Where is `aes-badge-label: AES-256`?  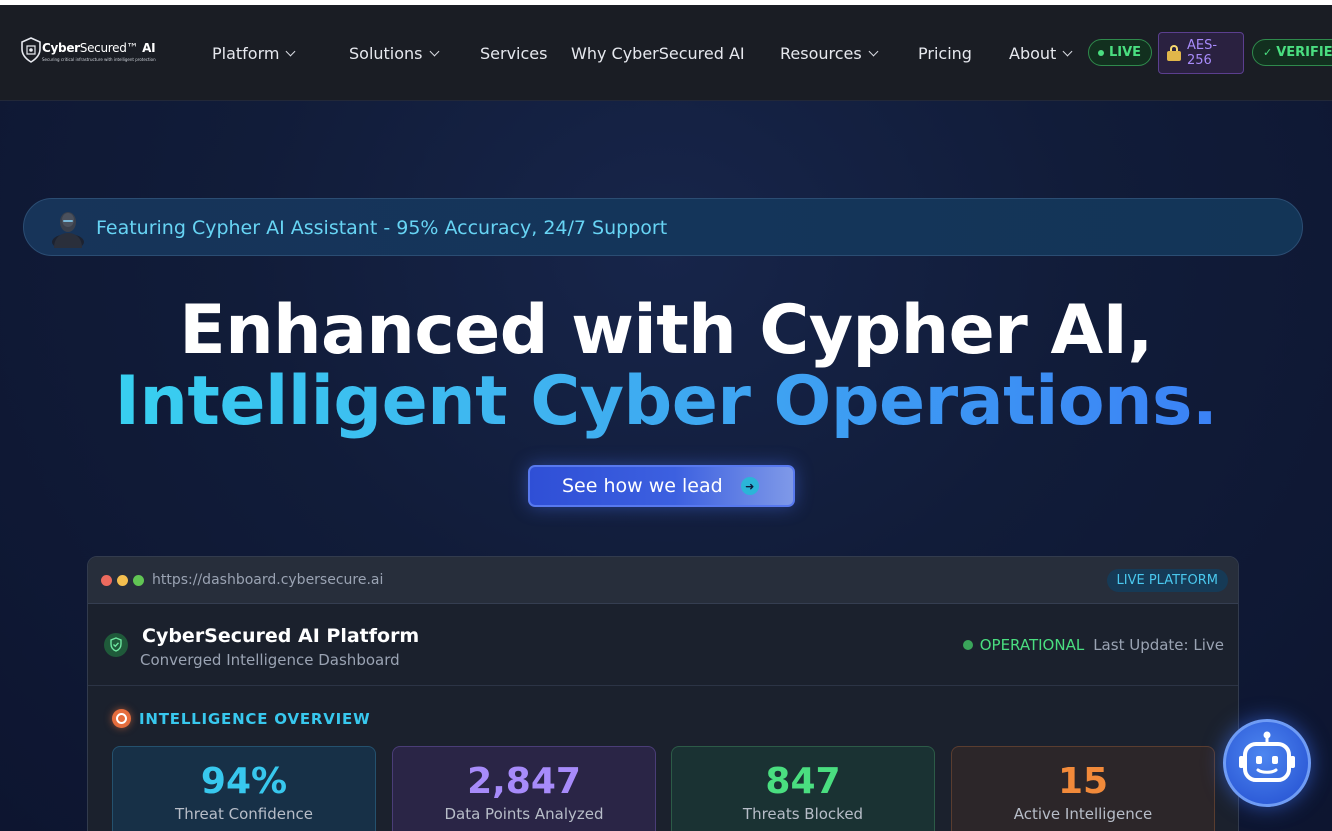 aes-badge-label: AES-256 is located at coordinates (1202, 53).